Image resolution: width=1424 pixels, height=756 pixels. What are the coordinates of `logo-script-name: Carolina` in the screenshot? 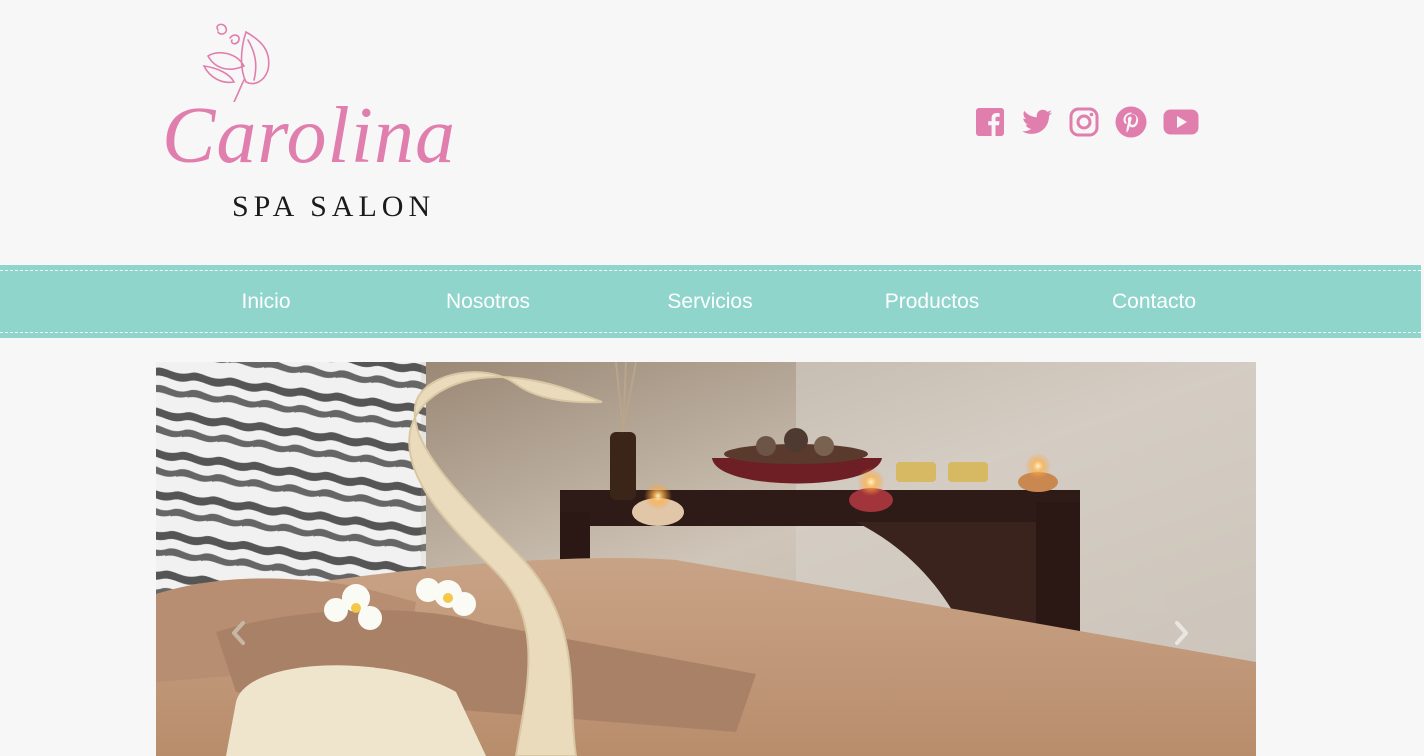 It's located at (309, 136).